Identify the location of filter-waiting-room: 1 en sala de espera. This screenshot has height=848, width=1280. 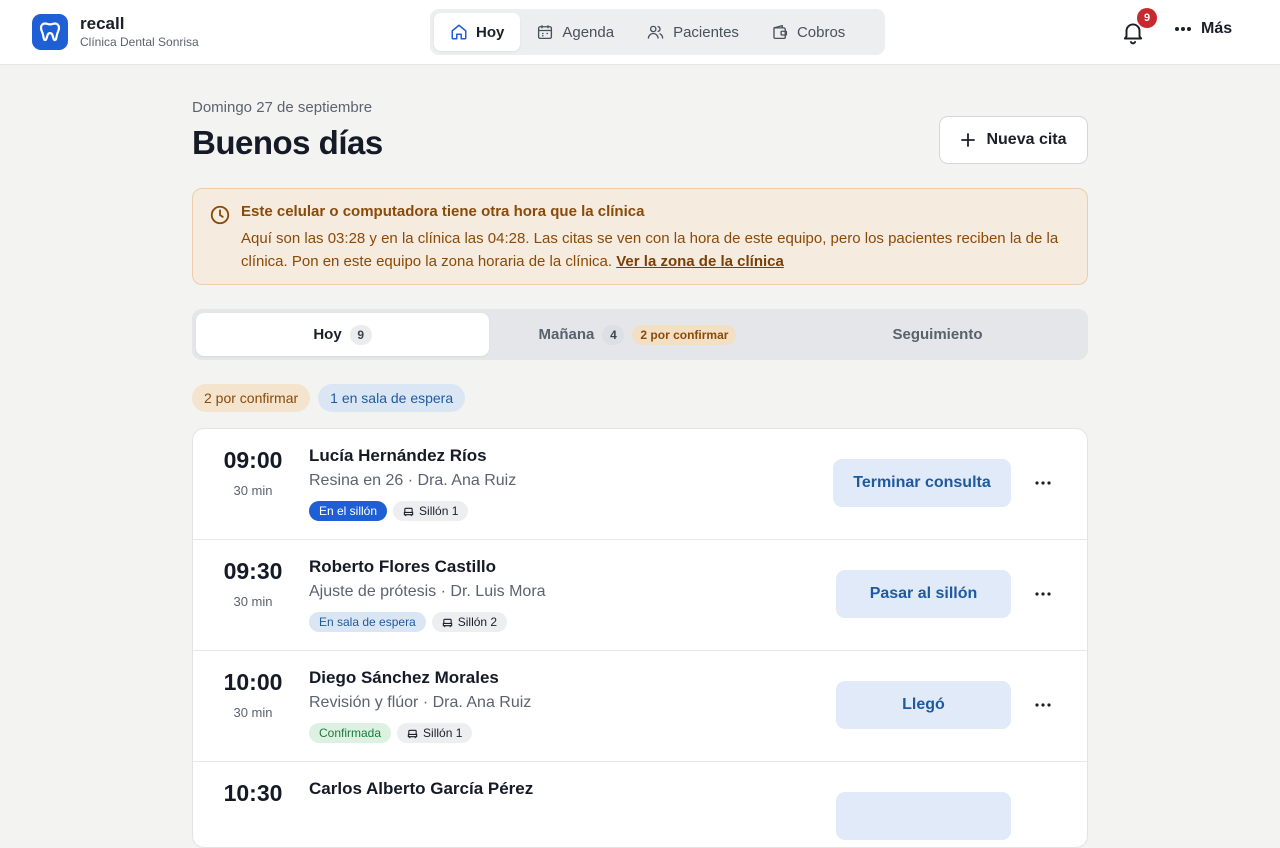
(392, 398).